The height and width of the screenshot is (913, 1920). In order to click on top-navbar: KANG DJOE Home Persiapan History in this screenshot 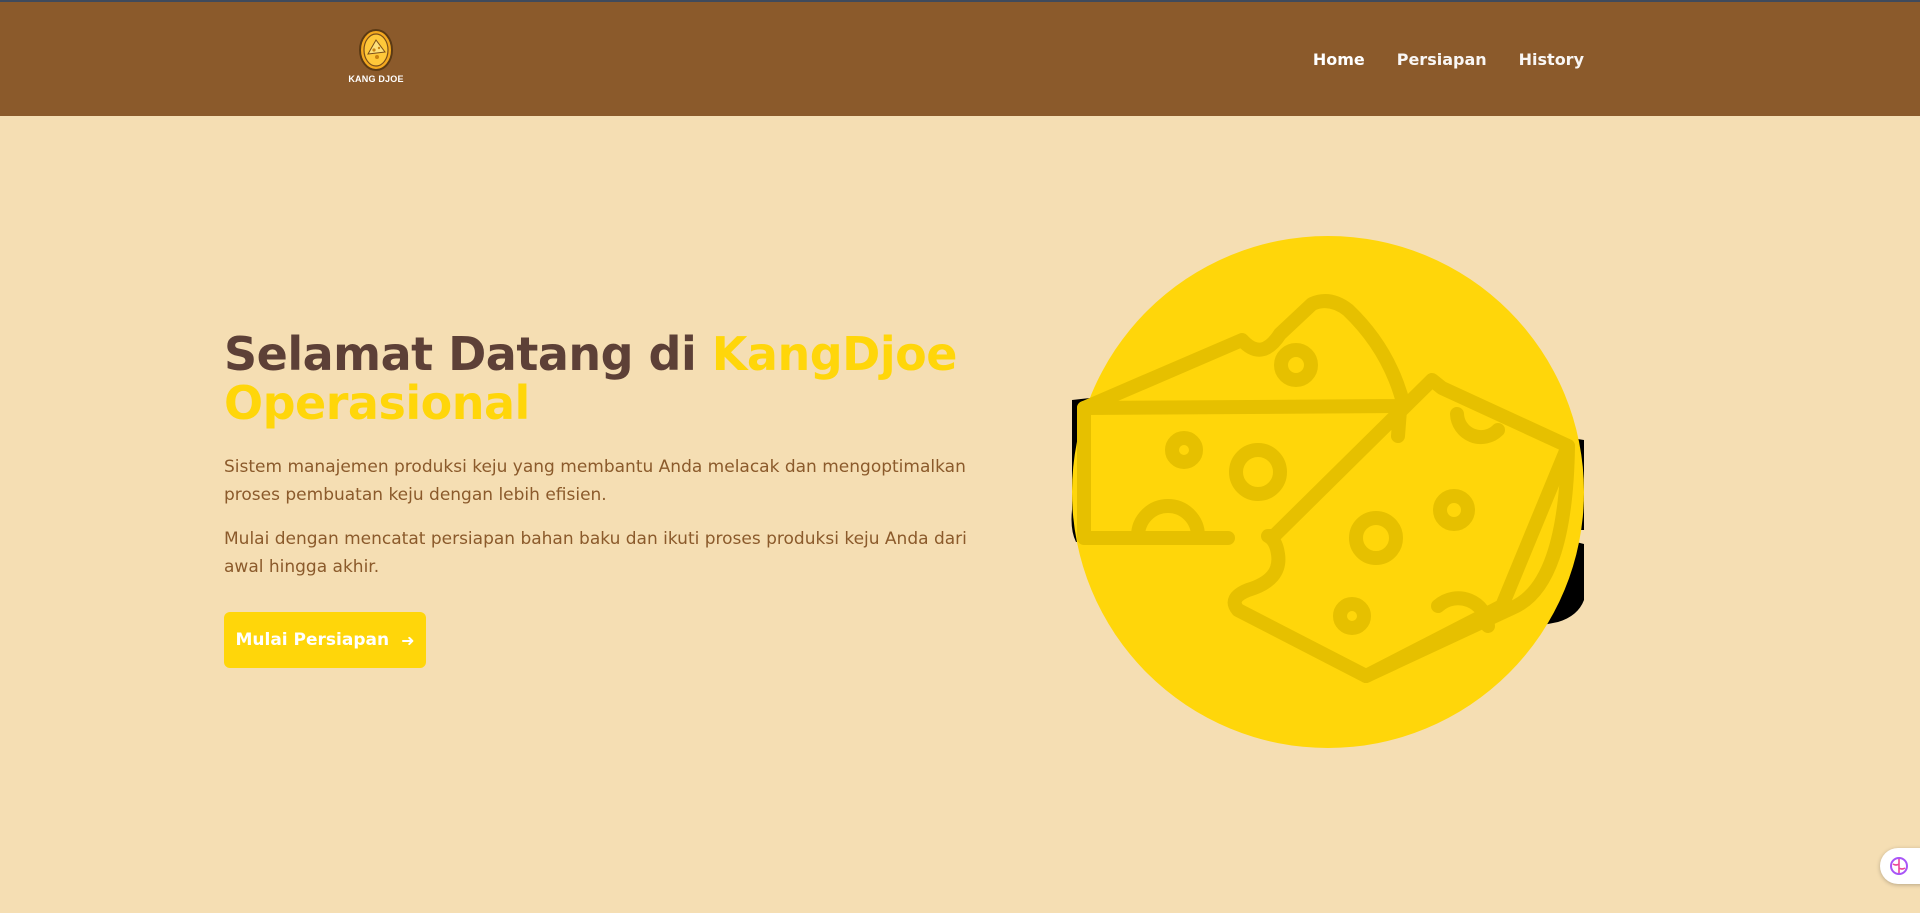, I will do `click(960, 59)`.